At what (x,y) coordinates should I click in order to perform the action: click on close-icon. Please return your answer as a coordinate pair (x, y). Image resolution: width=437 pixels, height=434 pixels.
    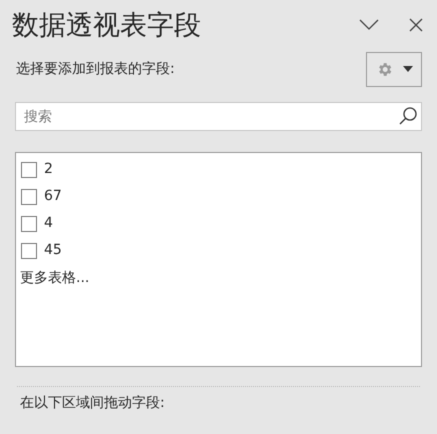
    Looking at the image, I should click on (416, 25).